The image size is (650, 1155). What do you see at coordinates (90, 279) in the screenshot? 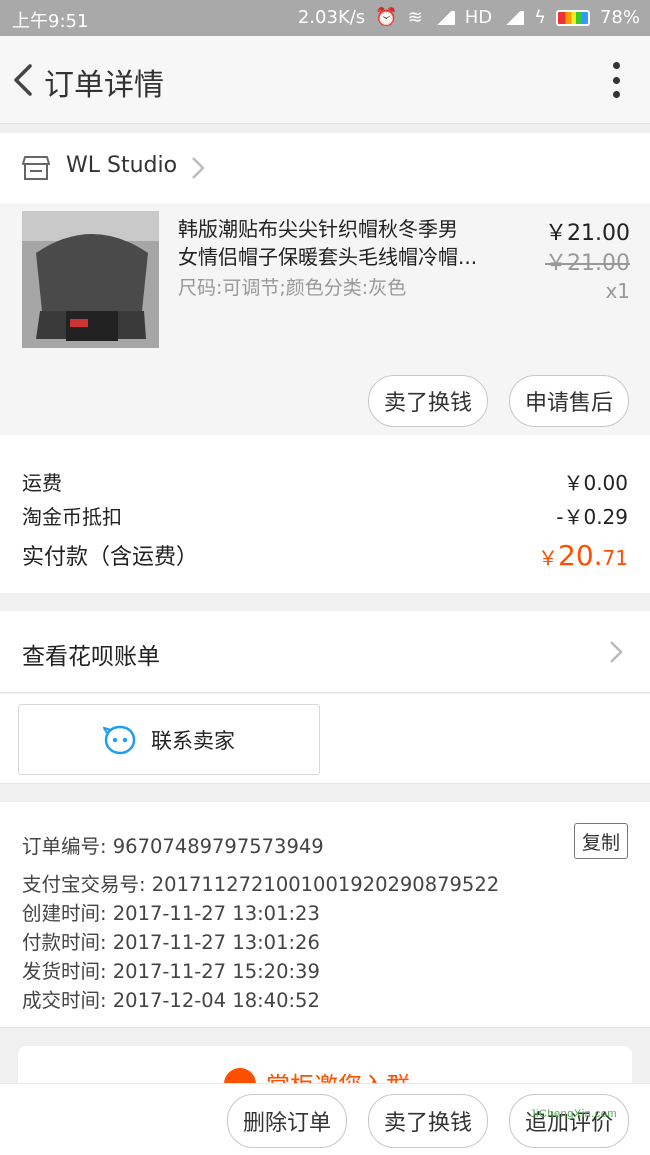
I see `product-thumbnail` at bounding box center [90, 279].